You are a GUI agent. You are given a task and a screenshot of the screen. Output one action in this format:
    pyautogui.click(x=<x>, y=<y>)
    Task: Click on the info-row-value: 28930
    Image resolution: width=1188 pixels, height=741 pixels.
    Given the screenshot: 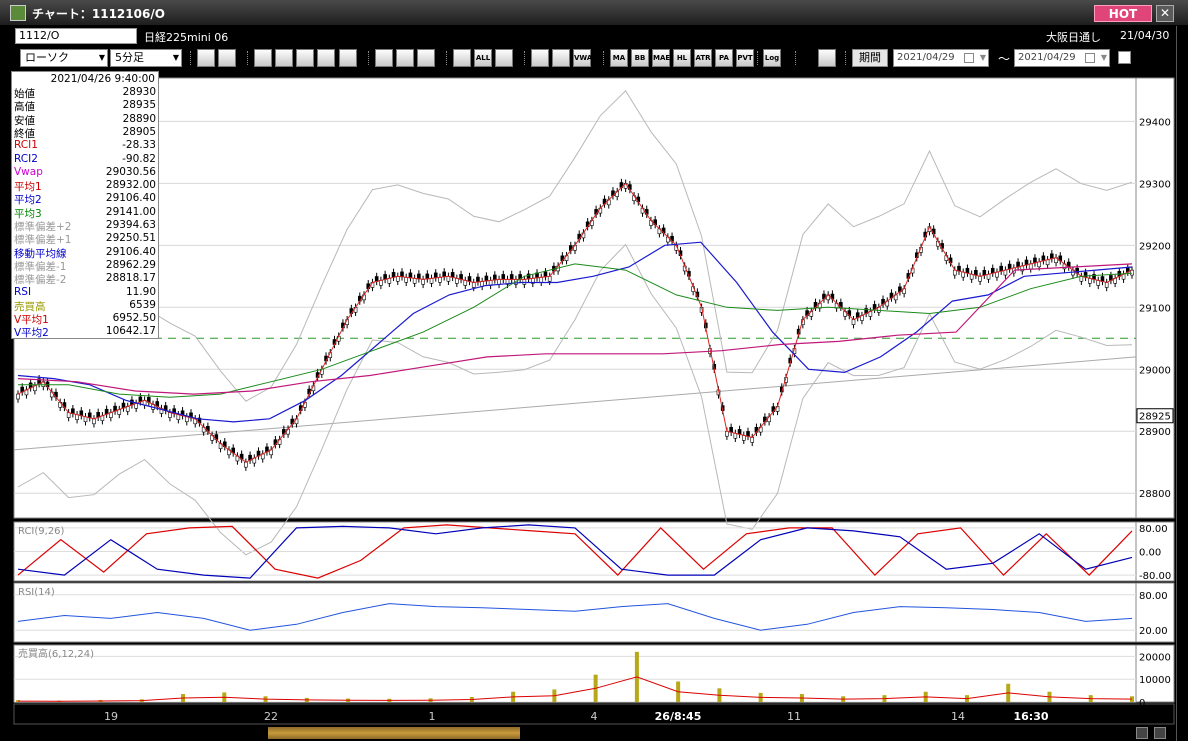 What is the action you would take?
    pyautogui.click(x=139, y=92)
    